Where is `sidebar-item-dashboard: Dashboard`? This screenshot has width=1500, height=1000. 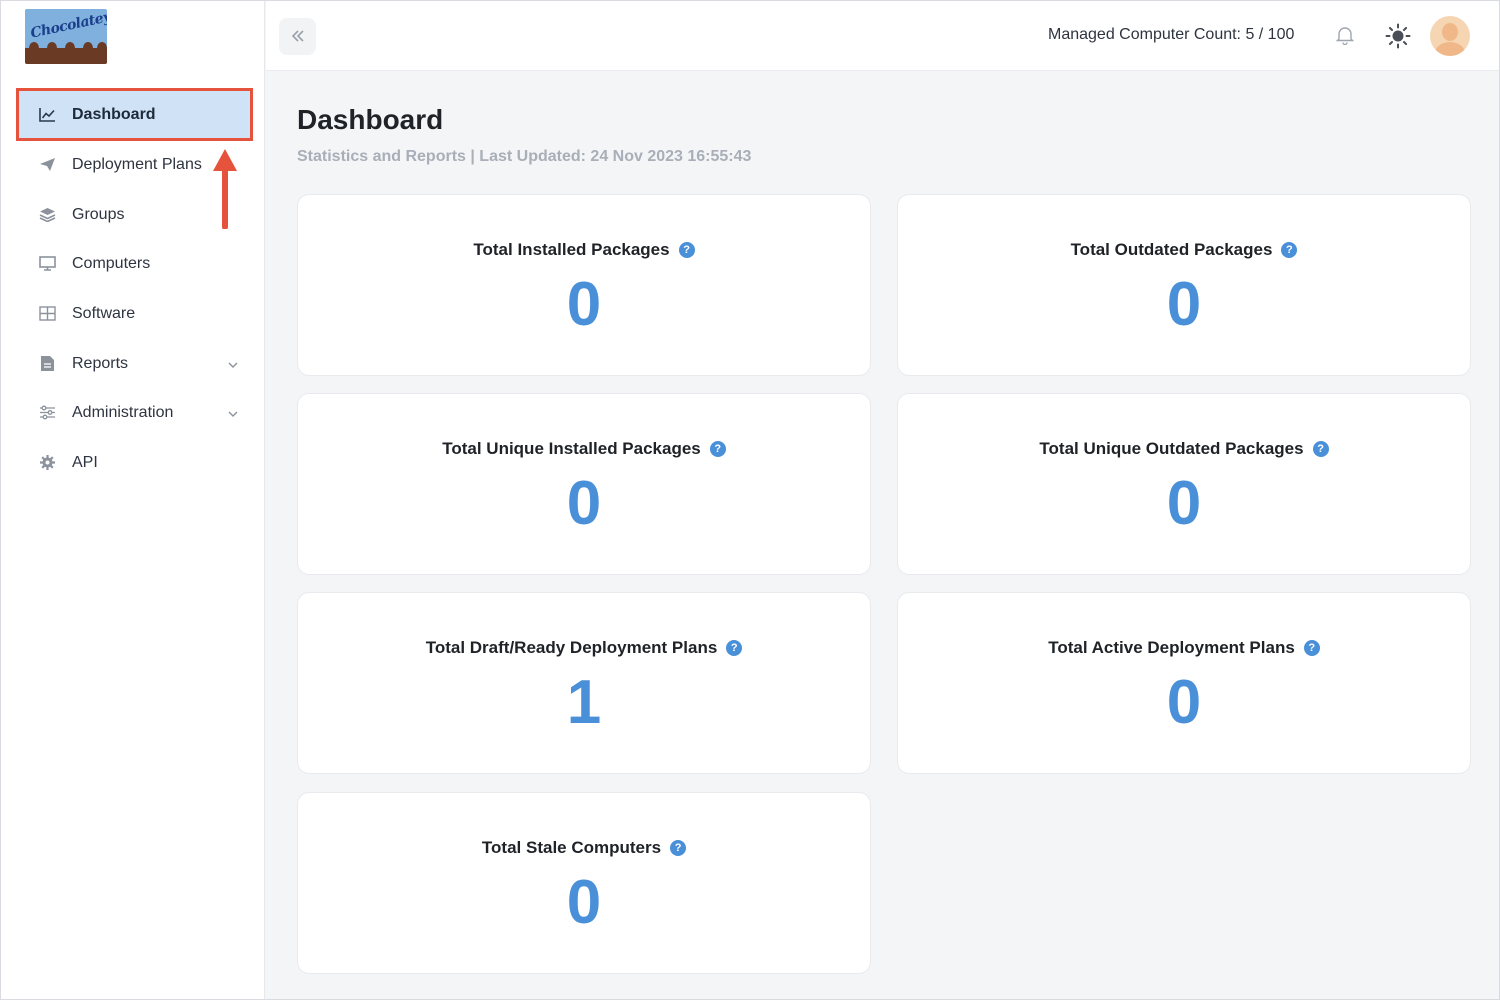 sidebar-item-dashboard: Dashboard is located at coordinates (134, 114).